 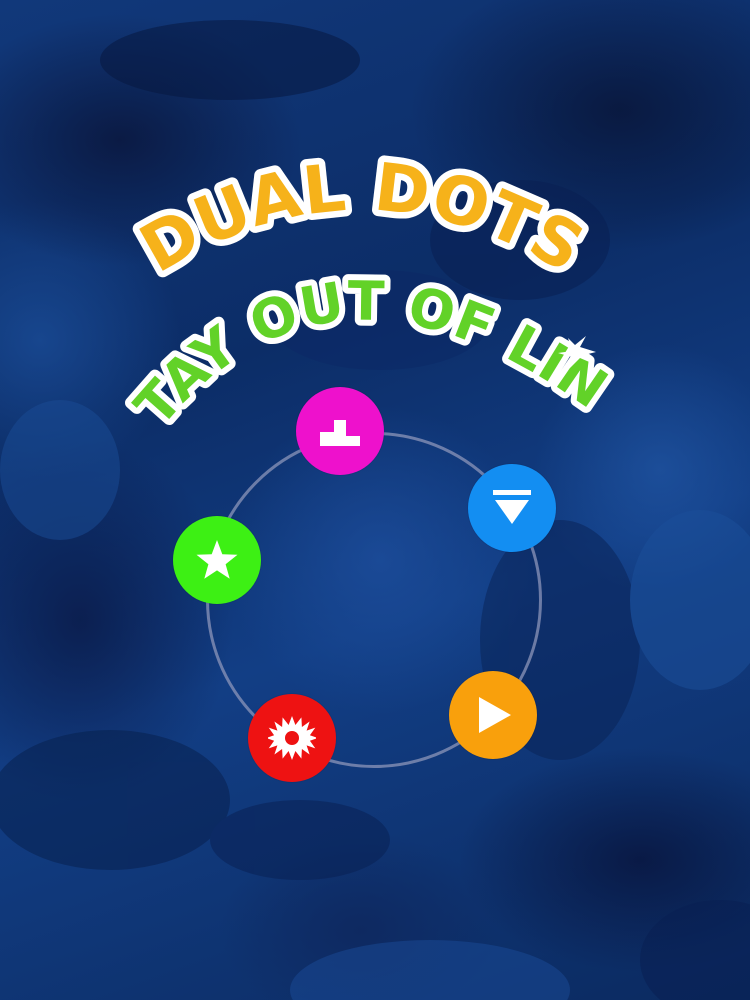 I want to click on settings-button, so click(x=292, y=738).